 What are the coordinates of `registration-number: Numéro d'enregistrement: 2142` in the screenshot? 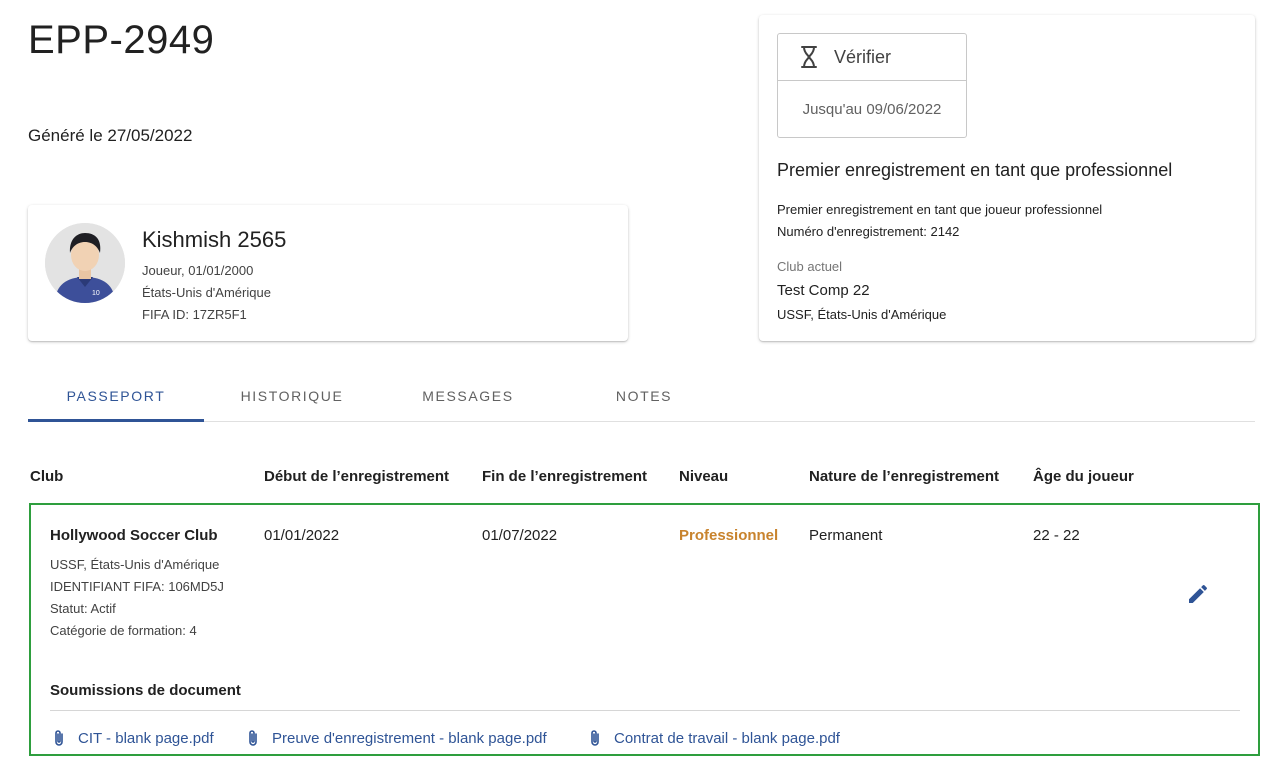 It's located at (868, 231).